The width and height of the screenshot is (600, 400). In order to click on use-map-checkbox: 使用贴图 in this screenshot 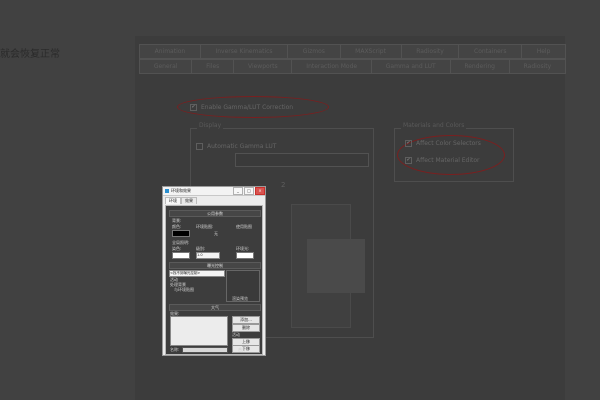, I will do `click(244, 227)`.